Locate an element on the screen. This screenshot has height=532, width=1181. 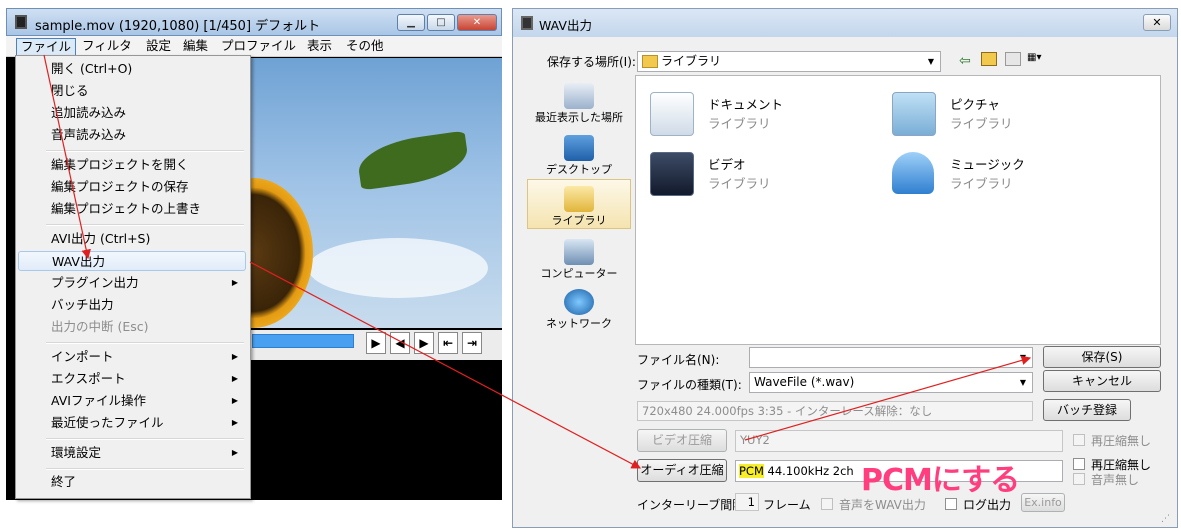
pictures-icon is located at coordinates (914, 114).